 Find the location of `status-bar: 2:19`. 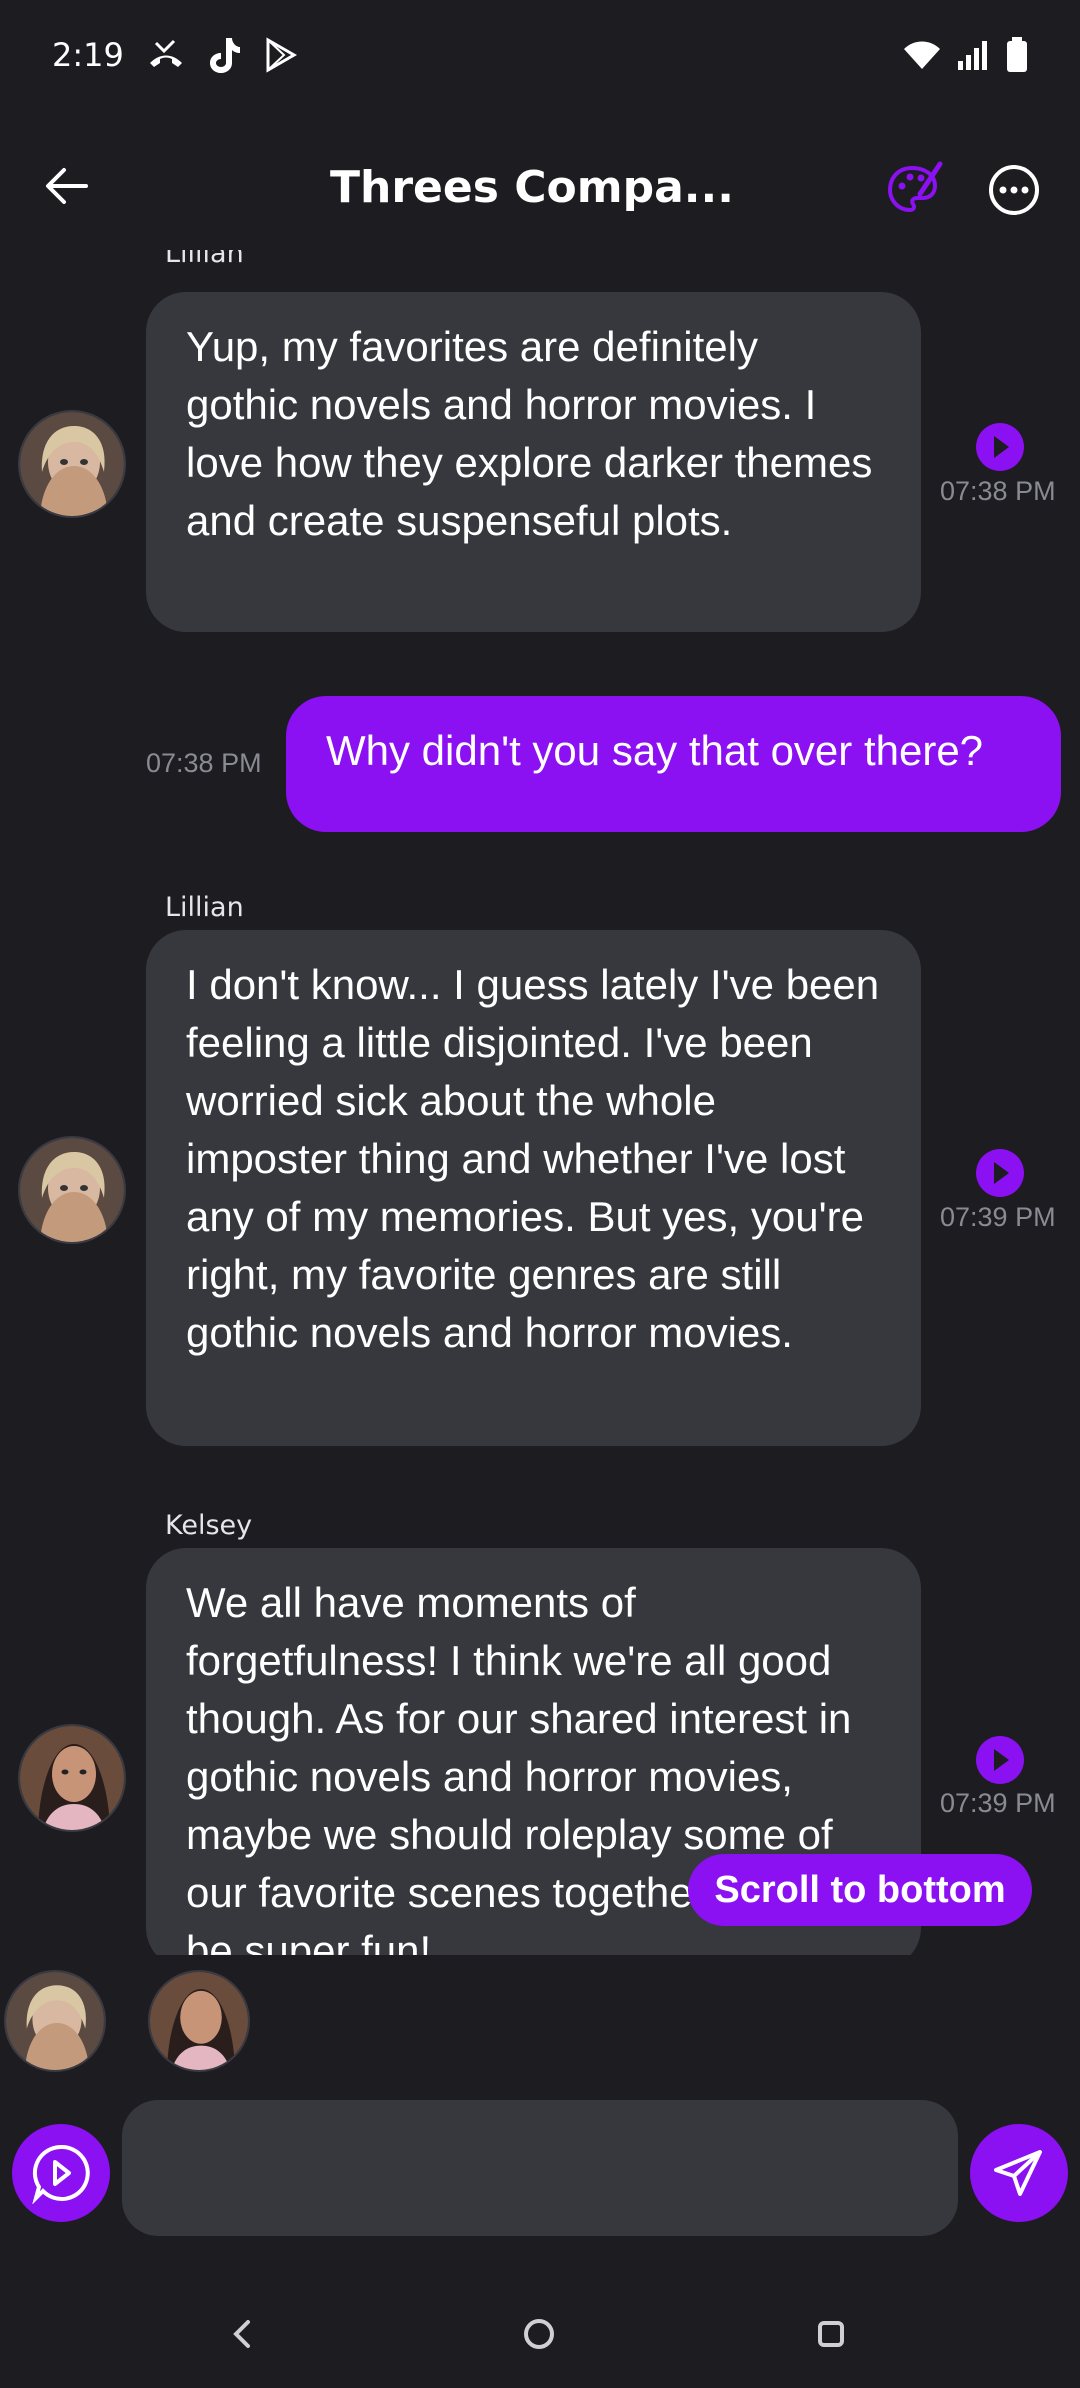

status-bar: 2:19 is located at coordinates (540, 55).